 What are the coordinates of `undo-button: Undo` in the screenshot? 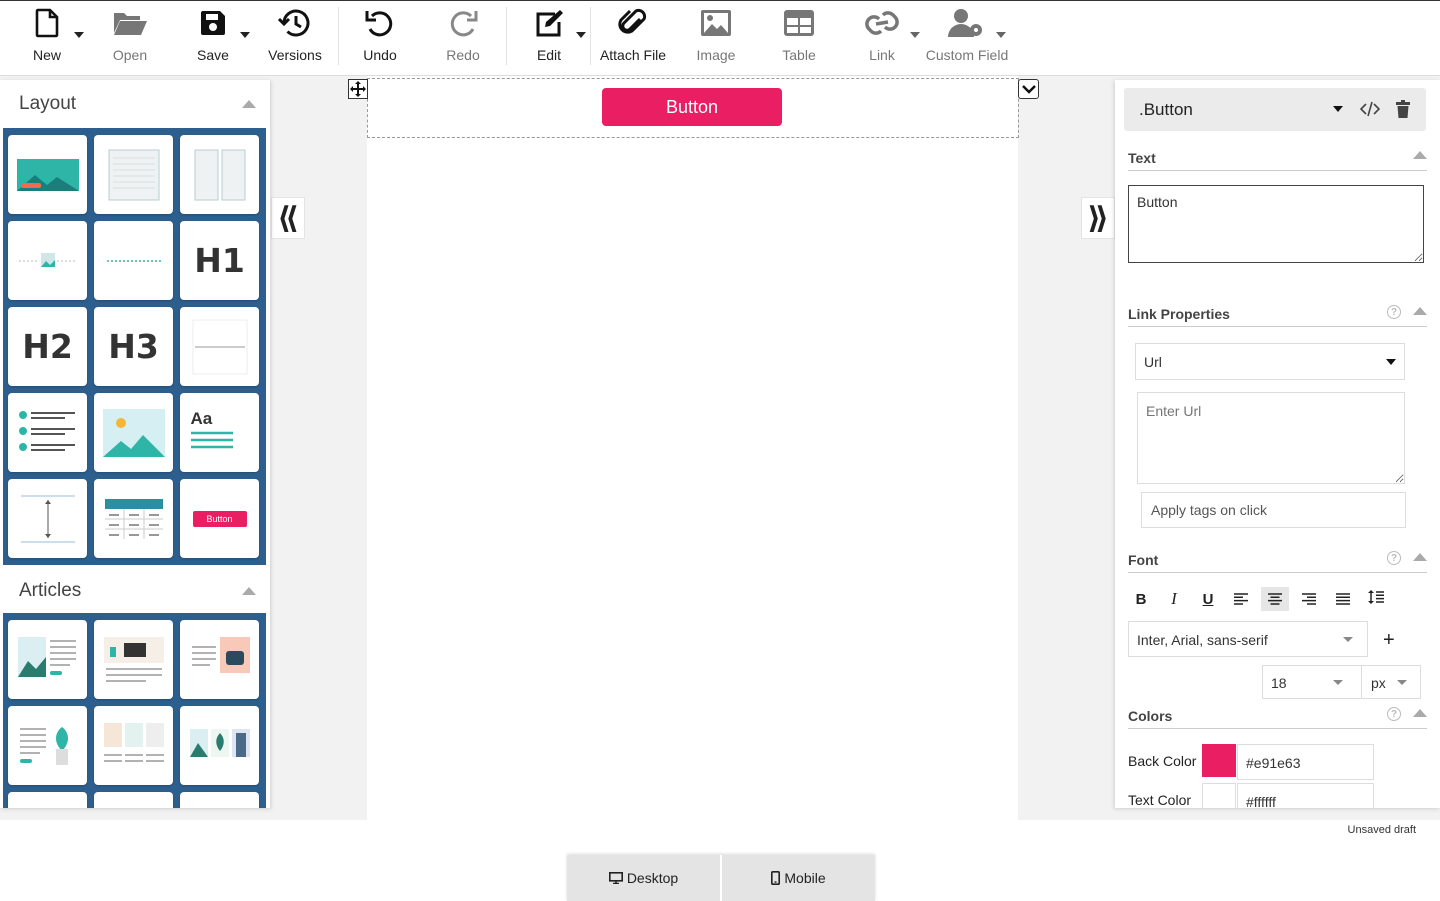 It's located at (380, 37).